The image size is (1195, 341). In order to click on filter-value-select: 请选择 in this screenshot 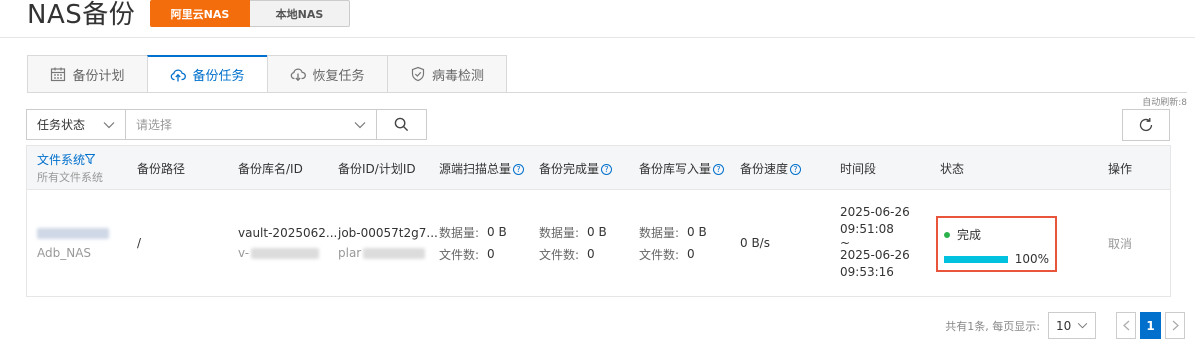, I will do `click(251, 124)`.